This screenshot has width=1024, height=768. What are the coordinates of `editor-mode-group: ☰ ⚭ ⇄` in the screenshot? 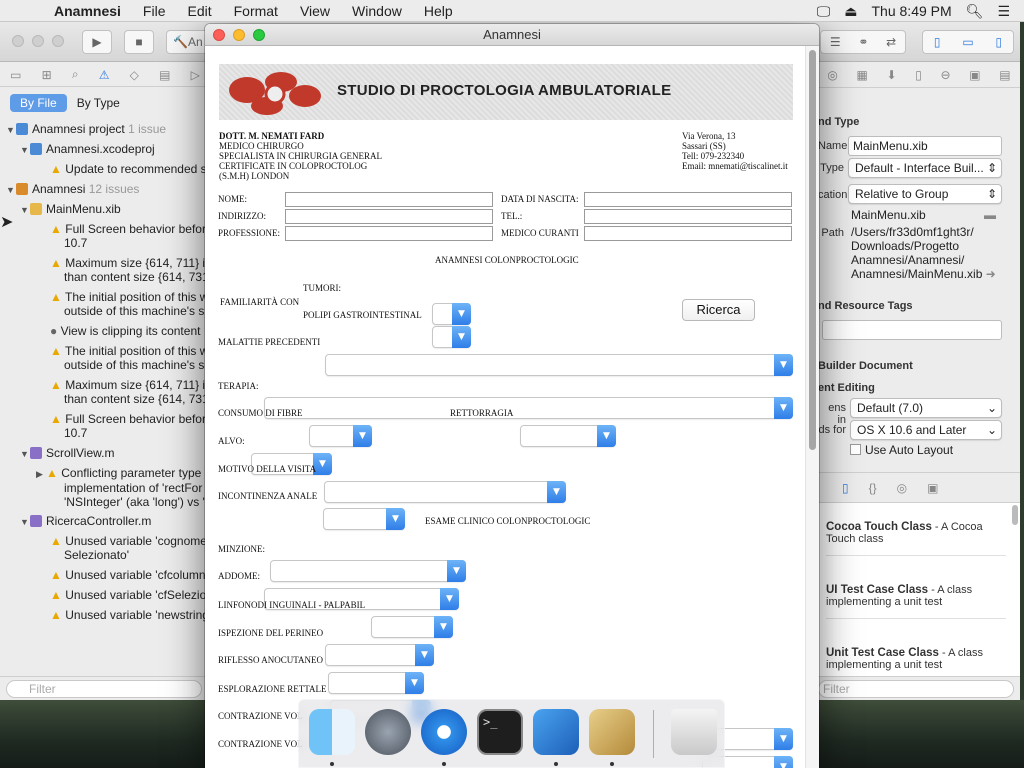 It's located at (863, 42).